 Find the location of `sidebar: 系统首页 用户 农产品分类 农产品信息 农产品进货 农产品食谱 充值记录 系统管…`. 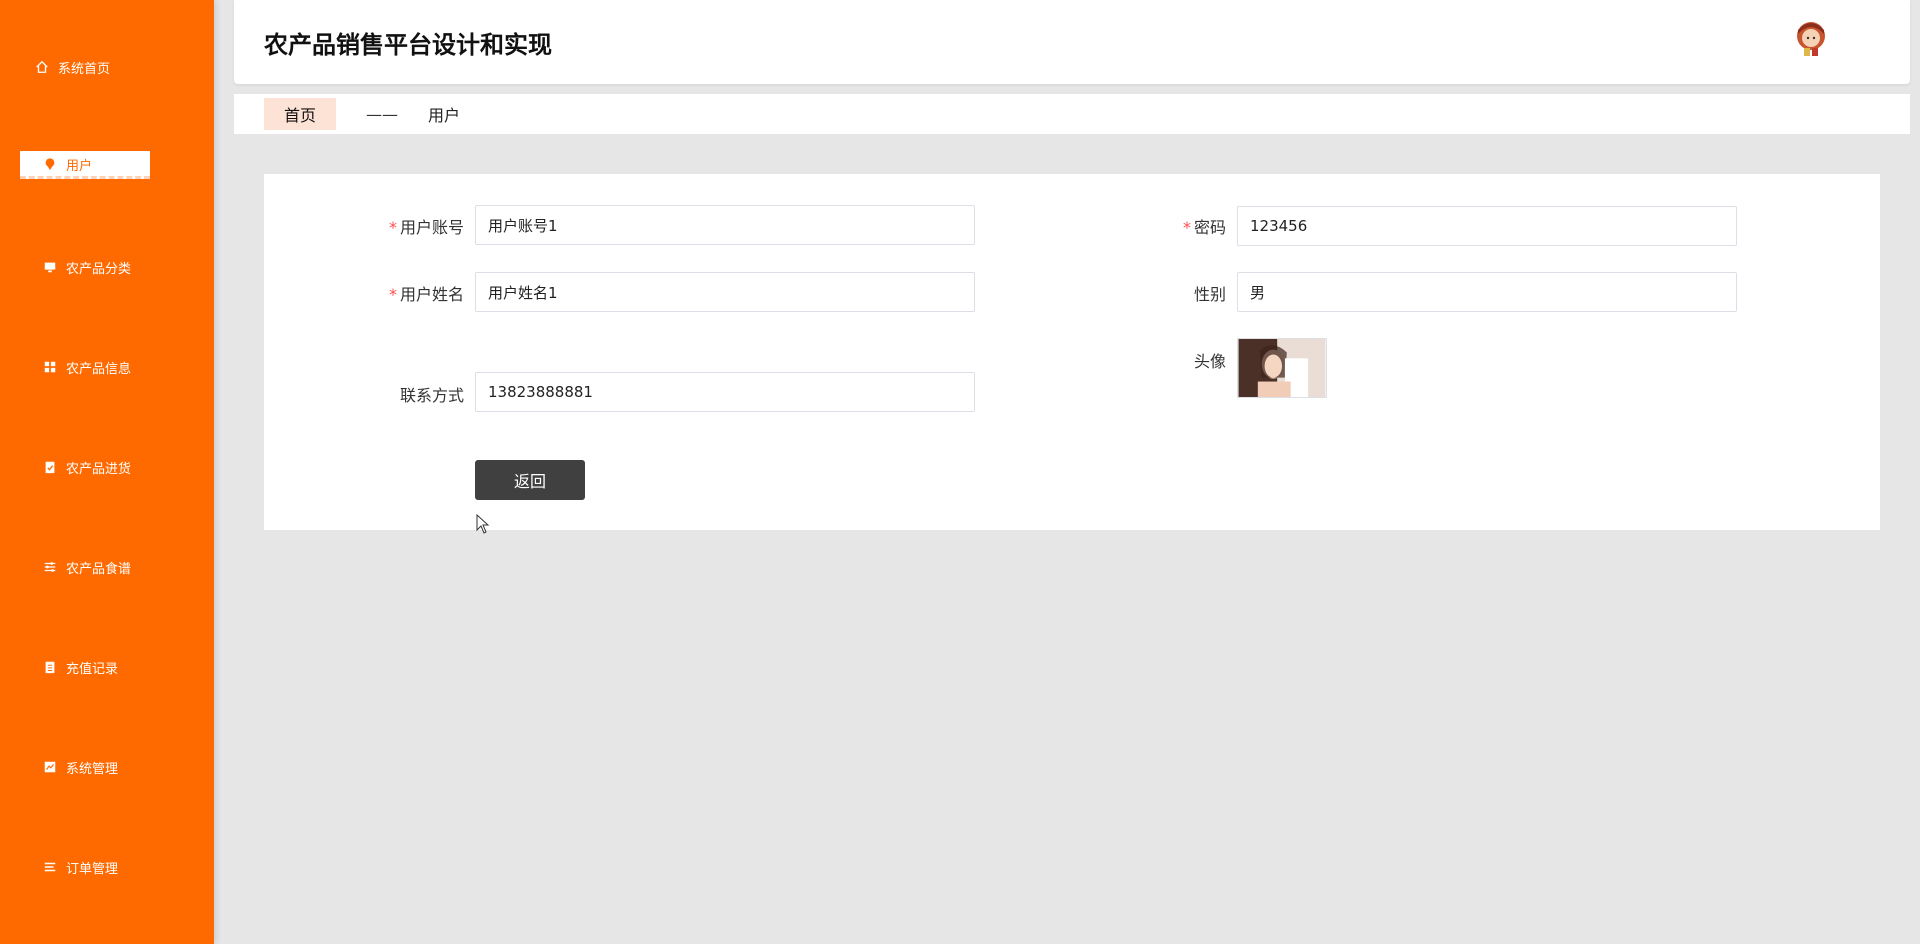

sidebar: 系统首页 用户 农产品分类 农产品信息 农产品进货 农产品食谱 充值记录 系统管… is located at coordinates (107, 472).